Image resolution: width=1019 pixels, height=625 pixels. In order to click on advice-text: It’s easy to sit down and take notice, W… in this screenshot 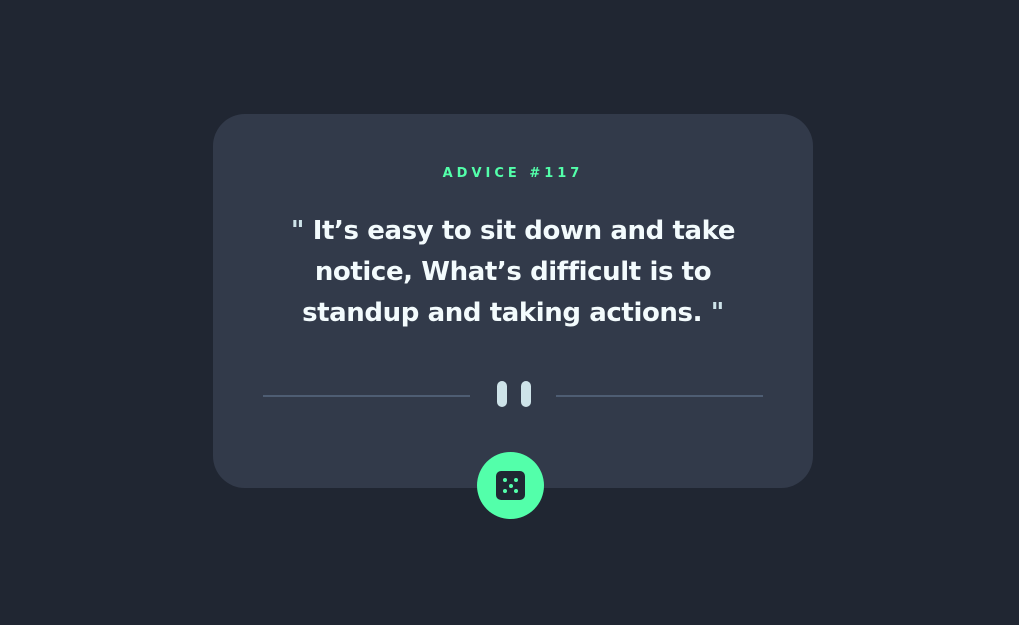, I will do `click(519, 272)`.